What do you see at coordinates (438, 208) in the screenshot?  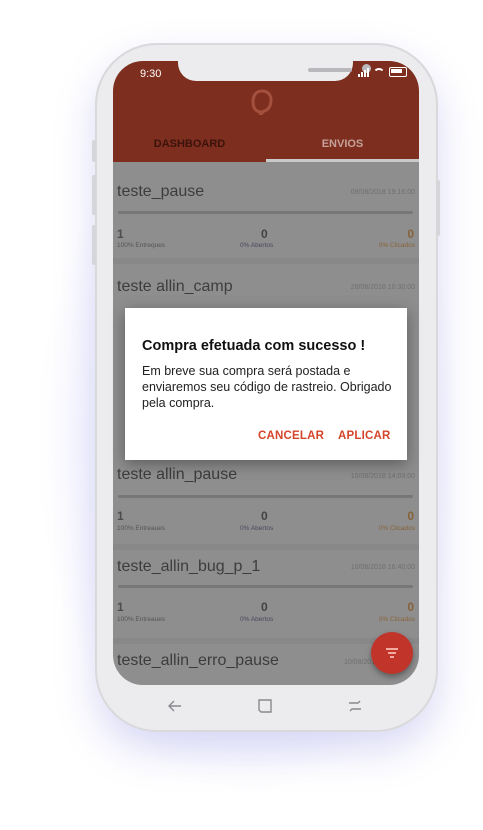 I see `phone-power-button` at bounding box center [438, 208].